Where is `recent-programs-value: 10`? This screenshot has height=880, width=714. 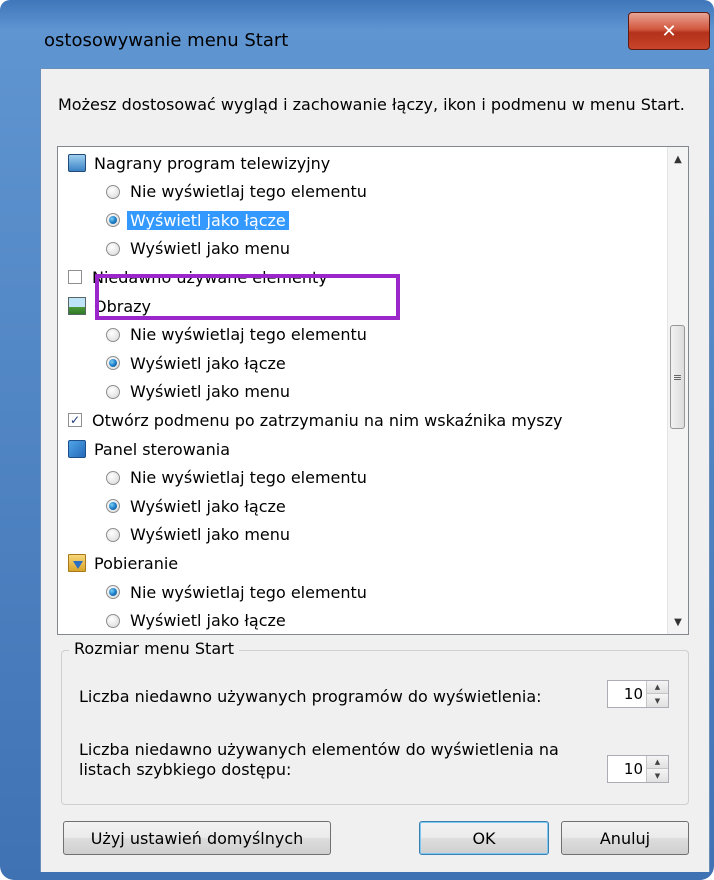
recent-programs-value: 10 is located at coordinates (625, 694).